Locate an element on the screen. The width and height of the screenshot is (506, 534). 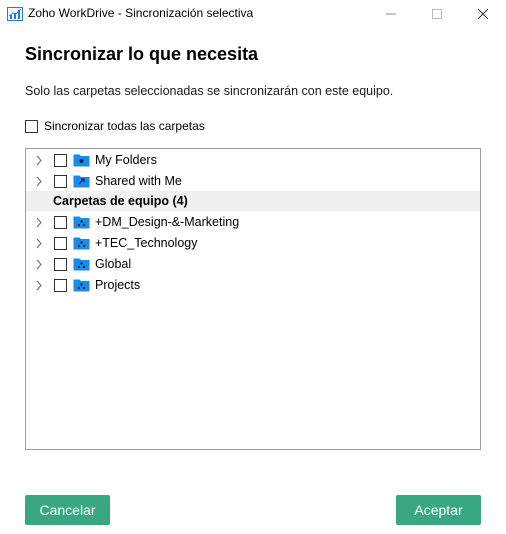
dialog-heading: Sincronizar lo que necesita is located at coordinates (142, 54).